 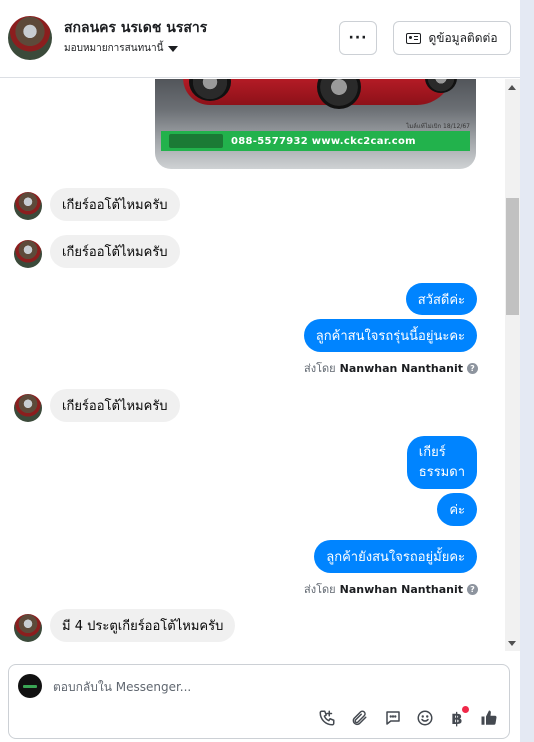 What do you see at coordinates (489, 718) in the screenshot?
I see `like-icon` at bounding box center [489, 718].